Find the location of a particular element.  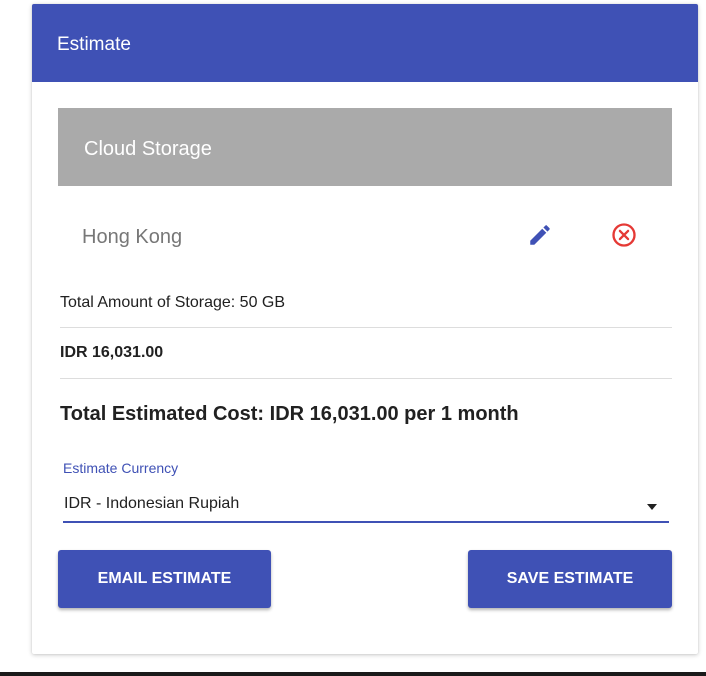

card-title: Estimate is located at coordinates (94, 44).